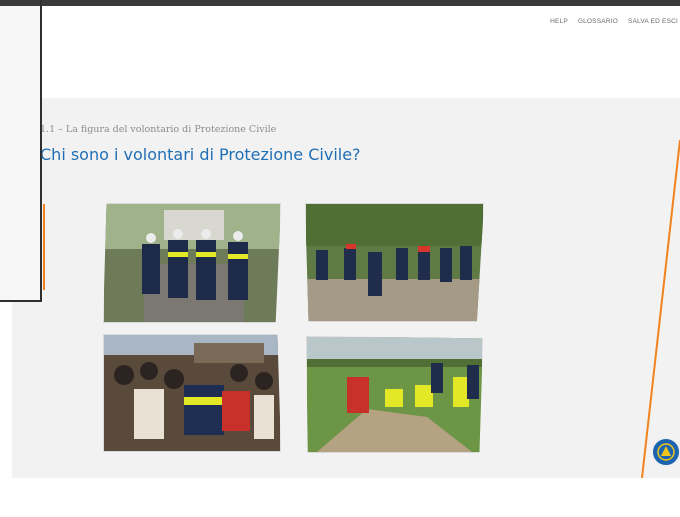 This screenshot has width=680, height=517. I want to click on civil-protection-logo-icon, so click(665, 452).